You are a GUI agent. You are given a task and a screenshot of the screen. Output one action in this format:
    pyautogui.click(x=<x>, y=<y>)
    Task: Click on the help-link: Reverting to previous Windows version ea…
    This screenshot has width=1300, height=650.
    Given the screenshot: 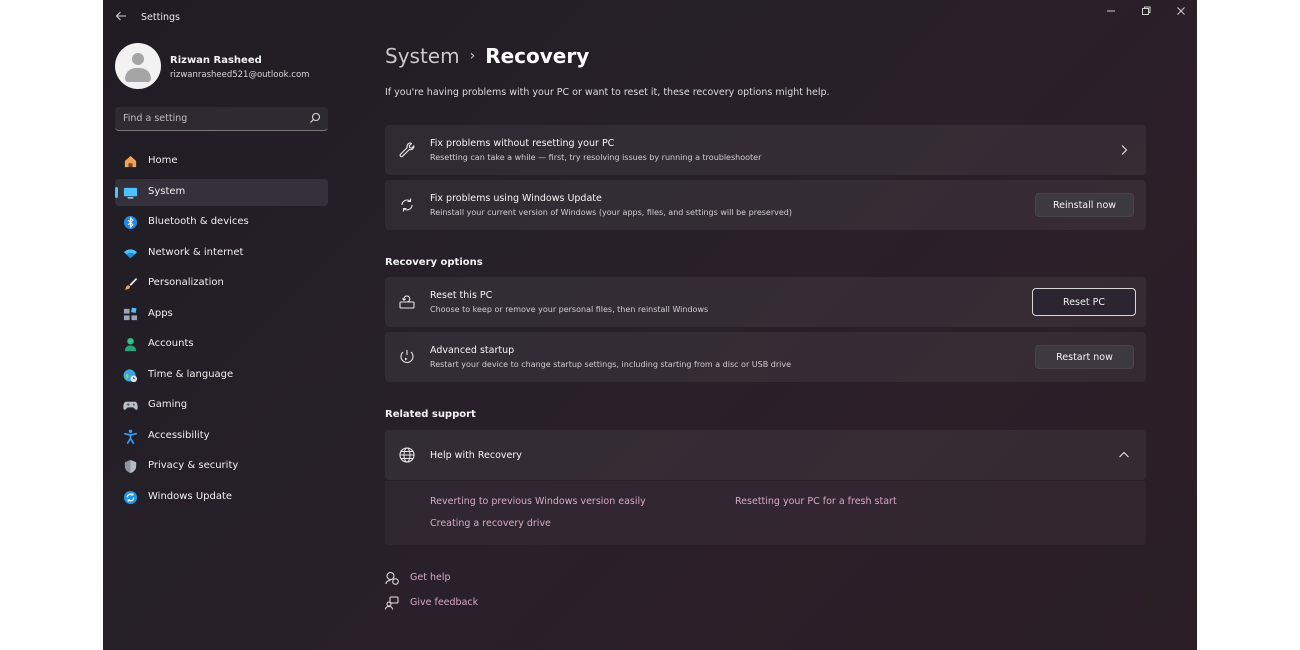 What is the action you would take?
    pyautogui.click(x=538, y=501)
    